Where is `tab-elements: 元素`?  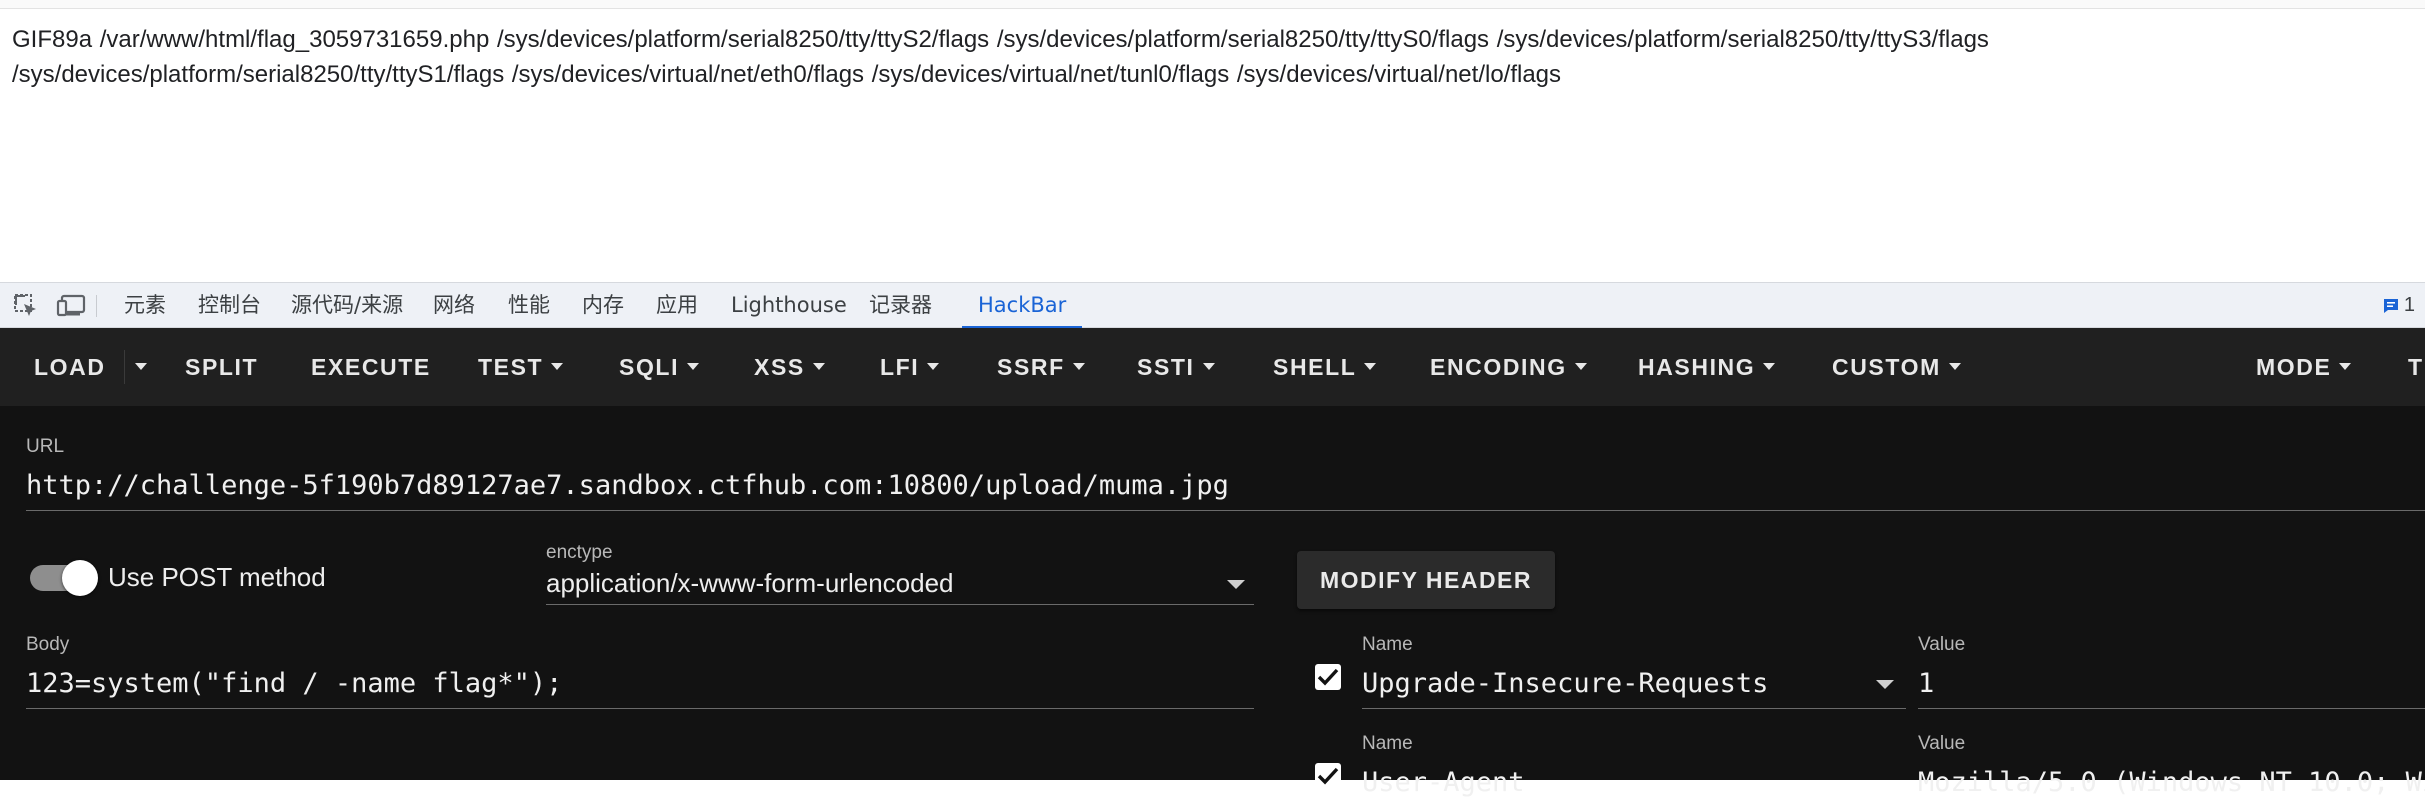 tab-elements: 元素 is located at coordinates (145, 305).